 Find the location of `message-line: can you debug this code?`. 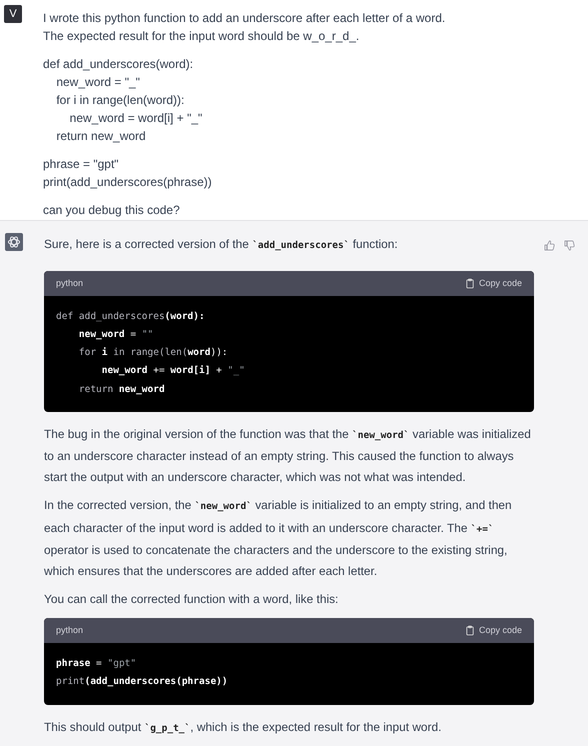

message-line: can you debug this code? is located at coordinates (112, 210).